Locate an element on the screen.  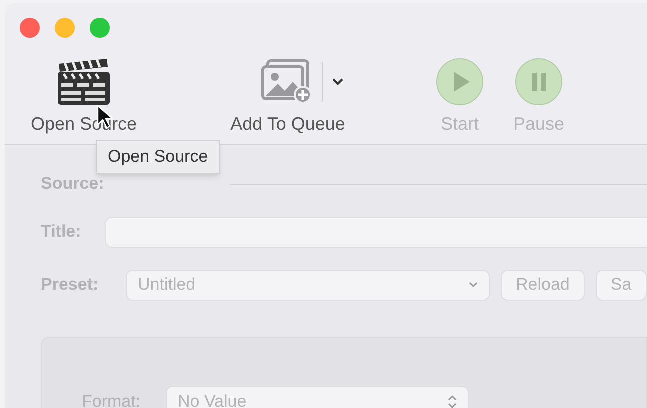
format-popup: No Value is located at coordinates (317, 397).